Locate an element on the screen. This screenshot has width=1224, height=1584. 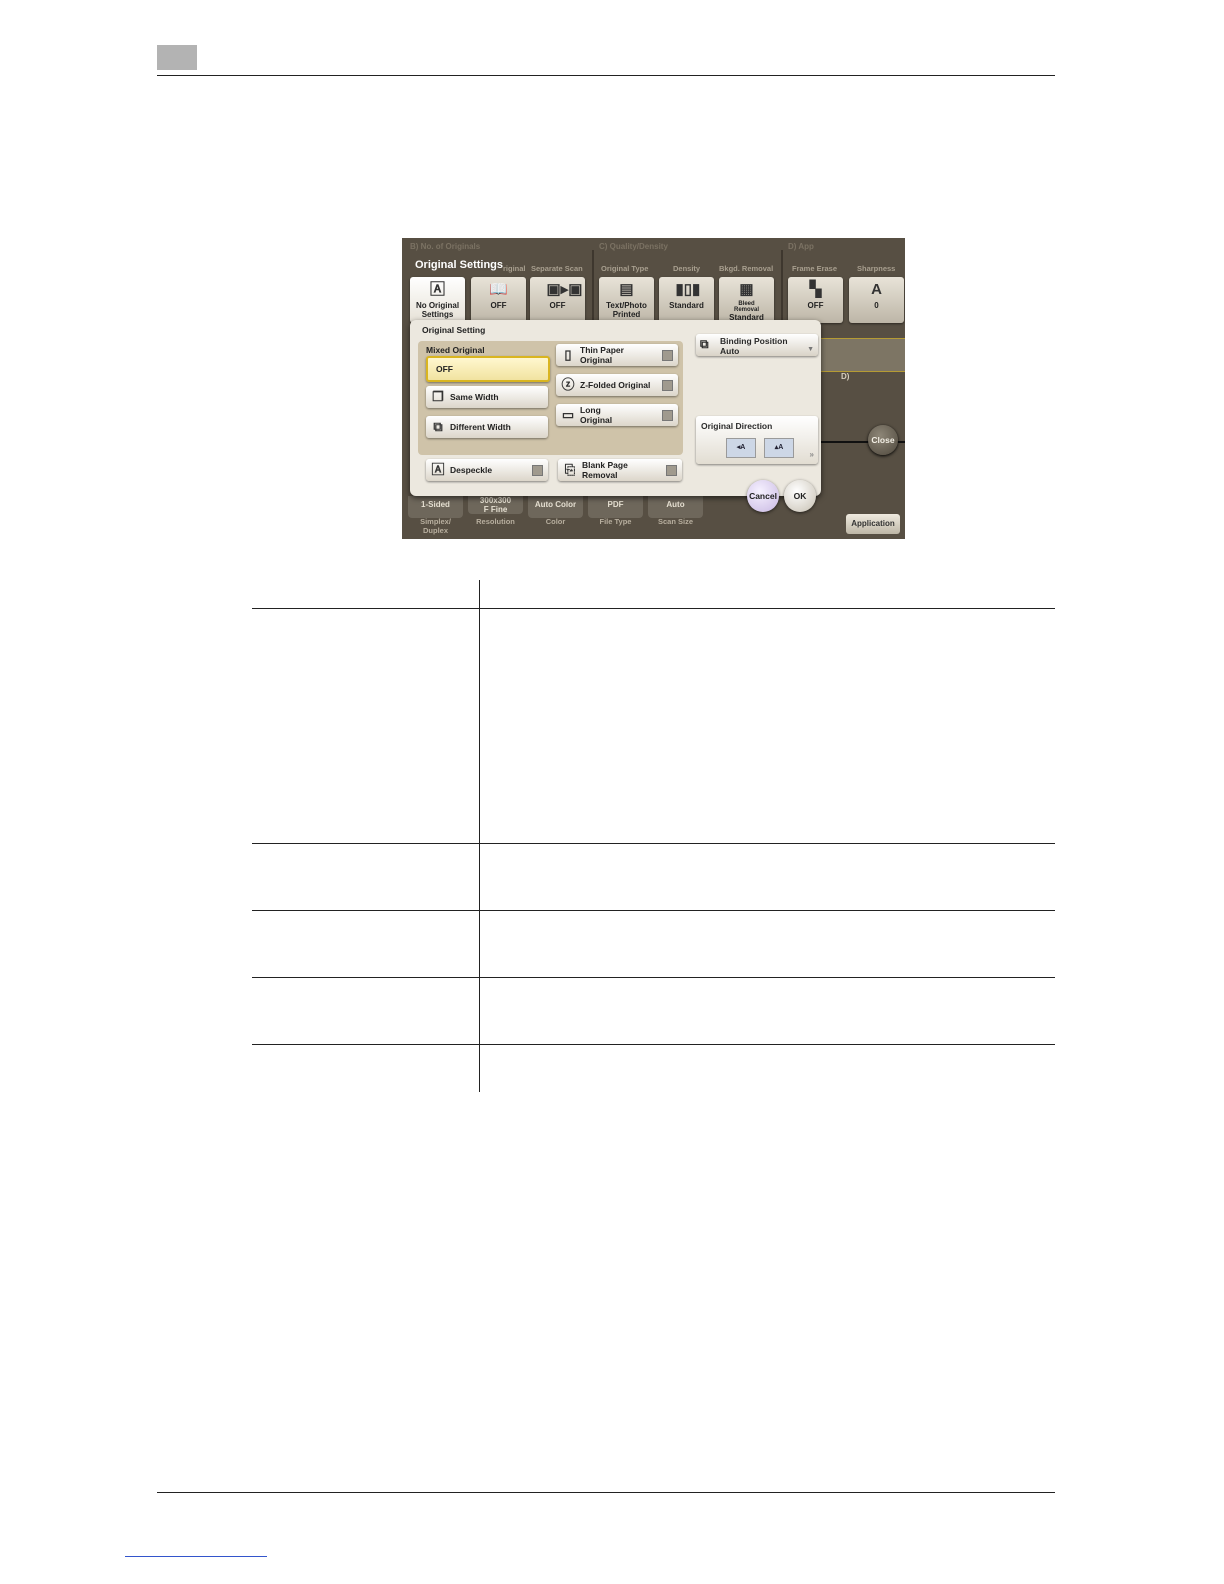
table-column-divider is located at coordinates (479, 836).